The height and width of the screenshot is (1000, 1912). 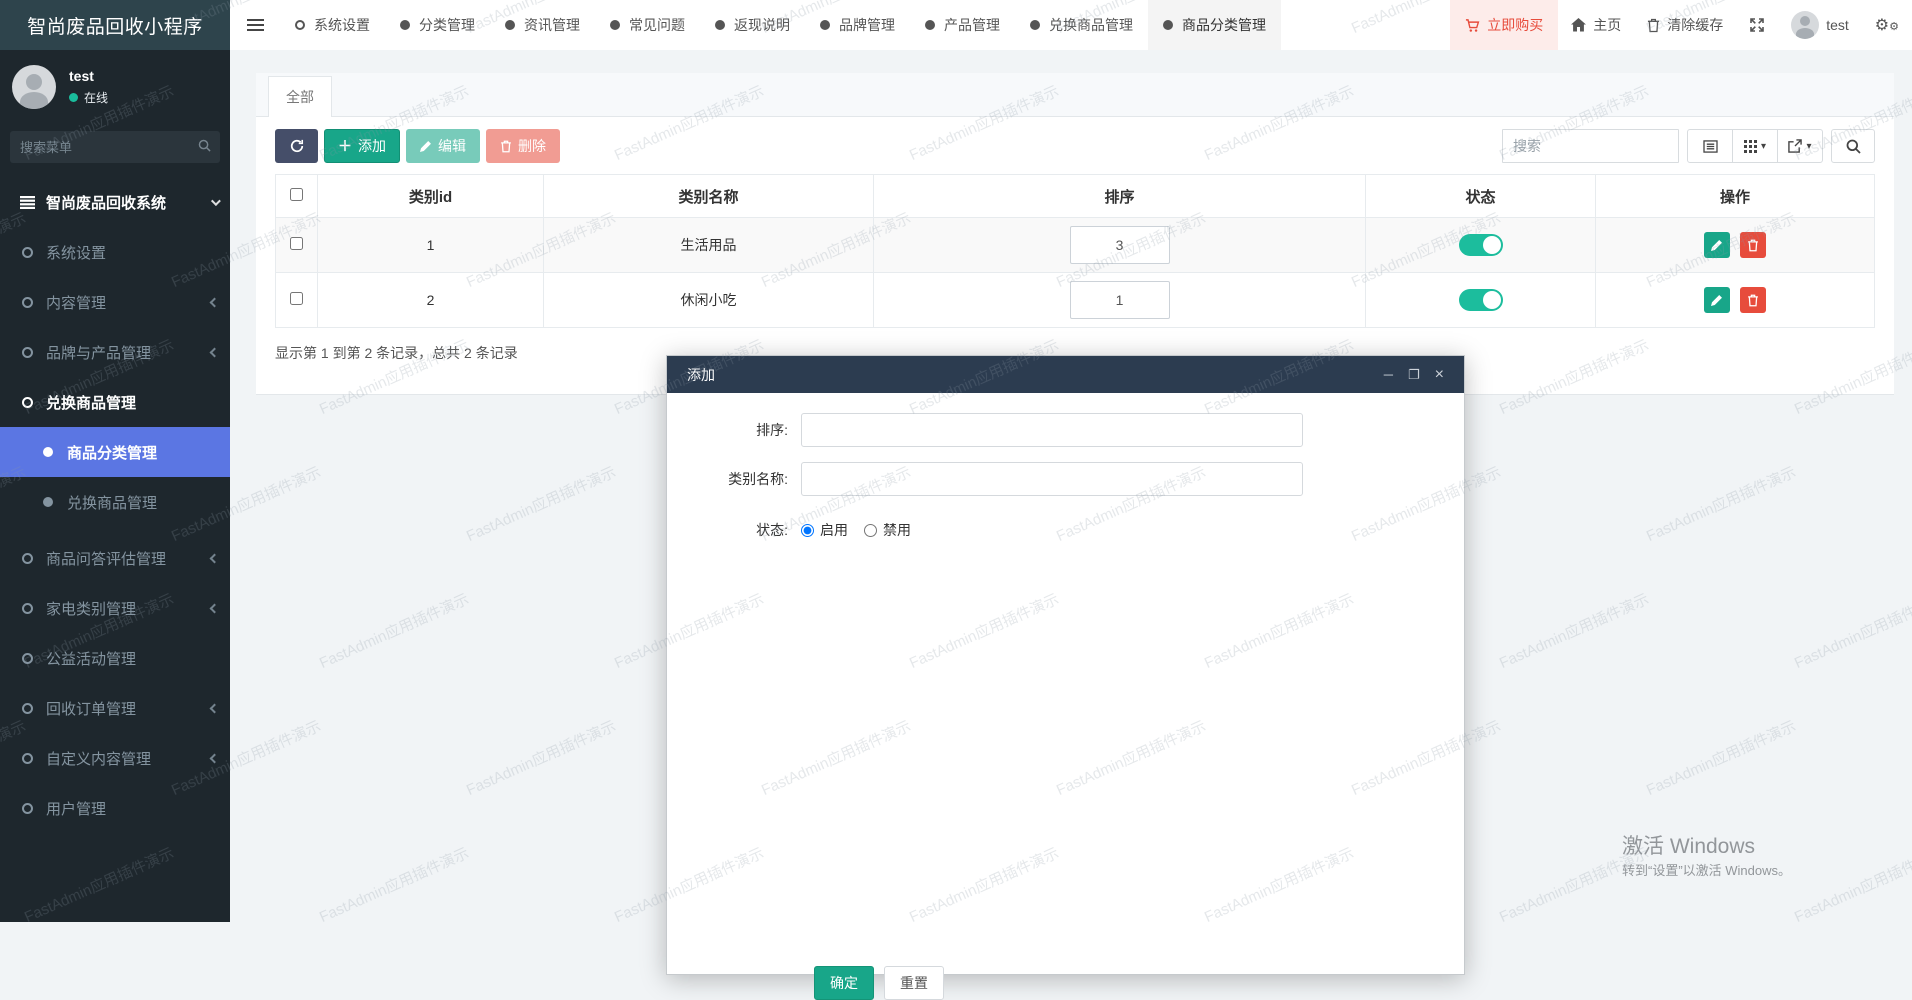 What do you see at coordinates (1853, 146) in the screenshot?
I see `search-toggle-button` at bounding box center [1853, 146].